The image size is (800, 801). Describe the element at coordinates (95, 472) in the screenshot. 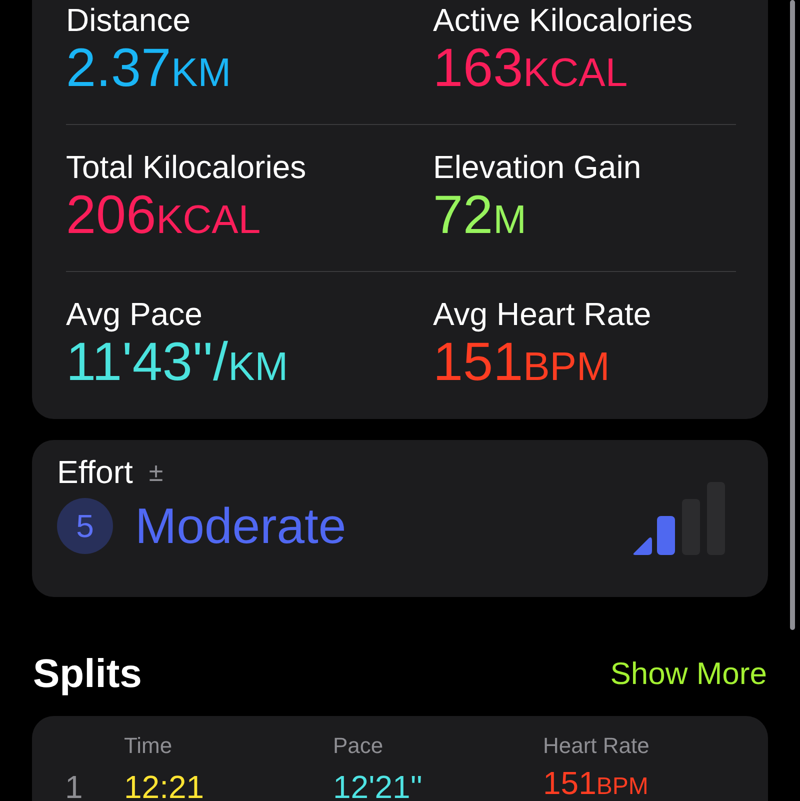

I see `effort-title: Effort` at that location.